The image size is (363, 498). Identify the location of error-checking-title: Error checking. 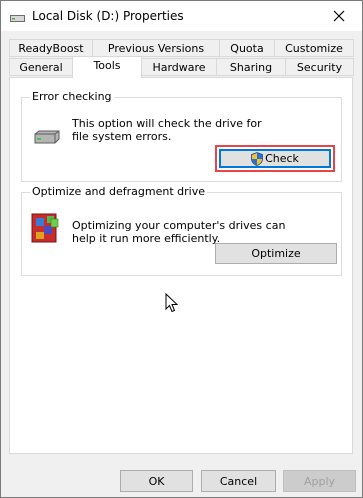
(72, 96).